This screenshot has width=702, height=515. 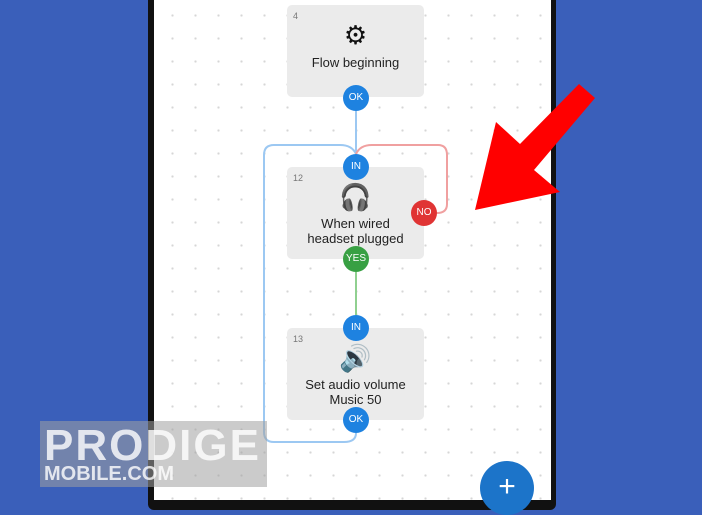 I want to click on node-id: 12, so click(x=298, y=178).